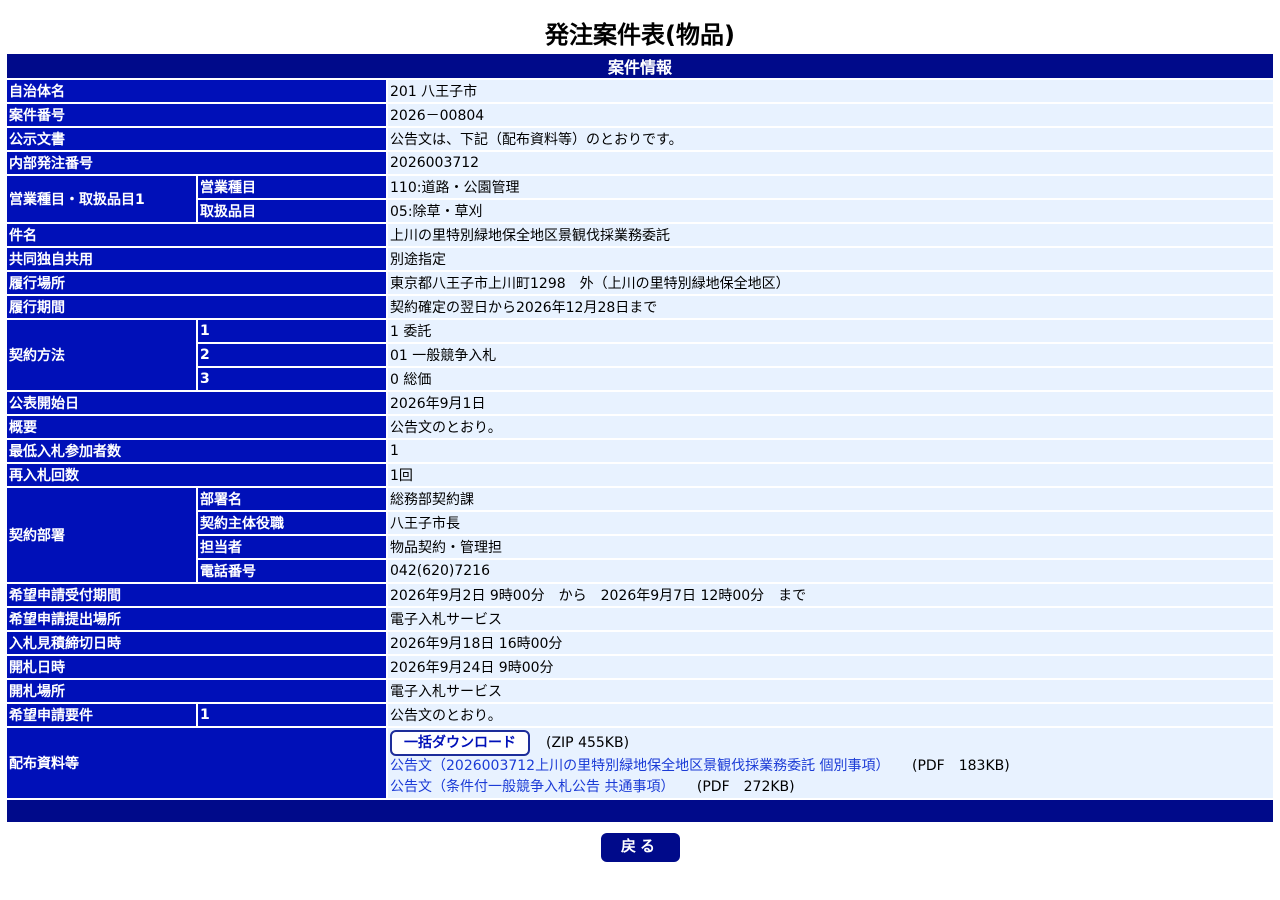  What do you see at coordinates (460, 743) in the screenshot?
I see `bulk-download-button: 一括ダウンロード` at bounding box center [460, 743].